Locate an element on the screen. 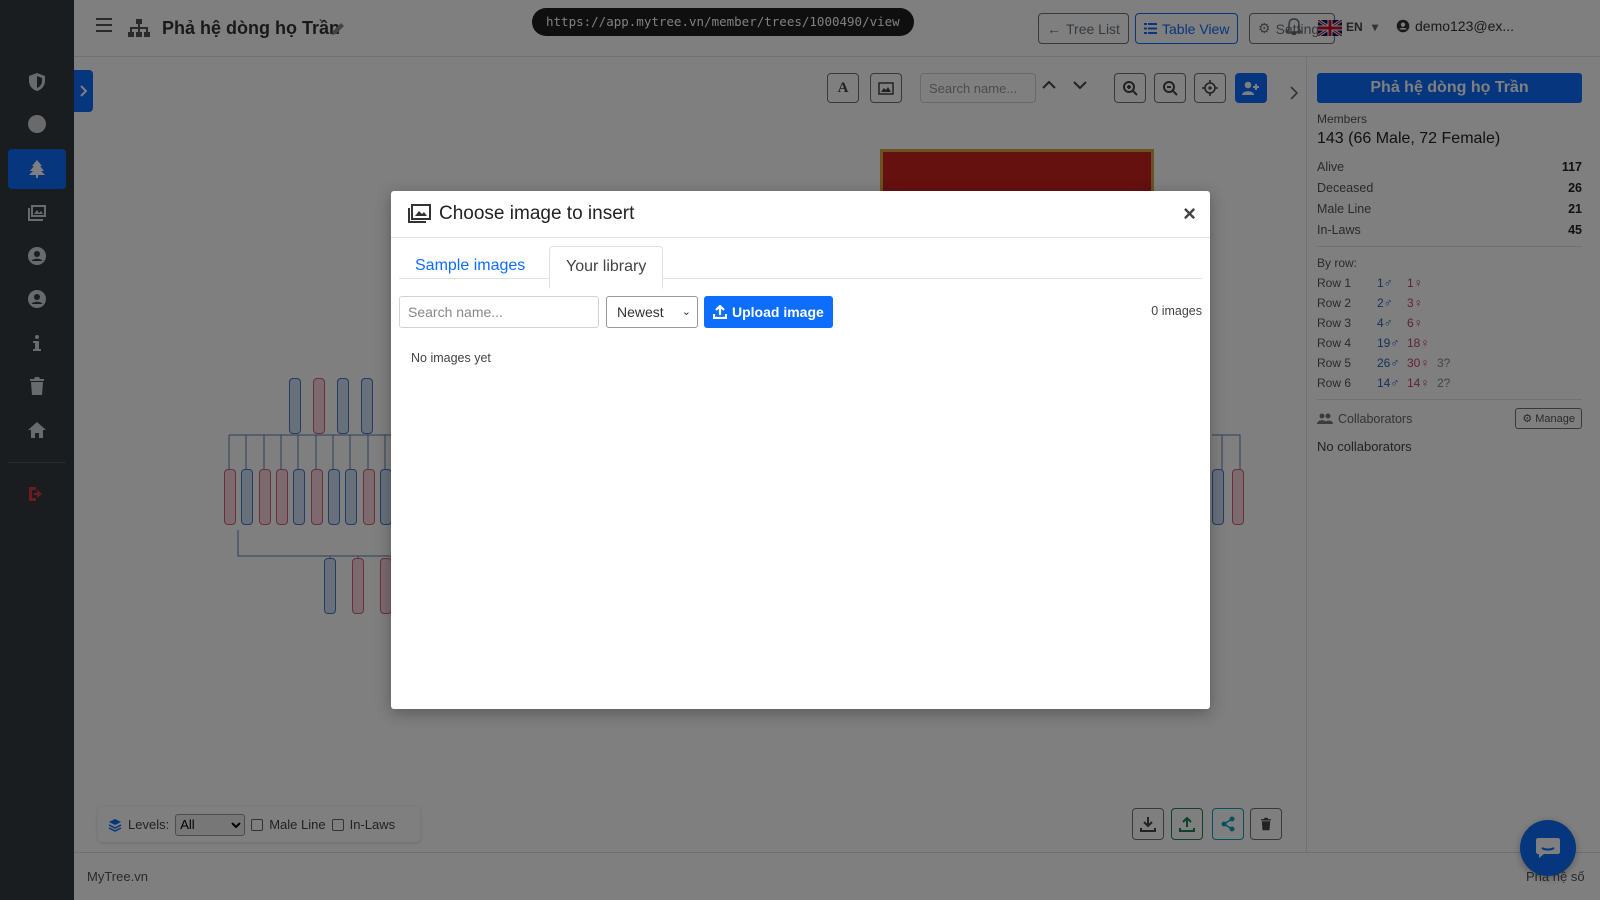  sort-value: Newest is located at coordinates (640, 312).